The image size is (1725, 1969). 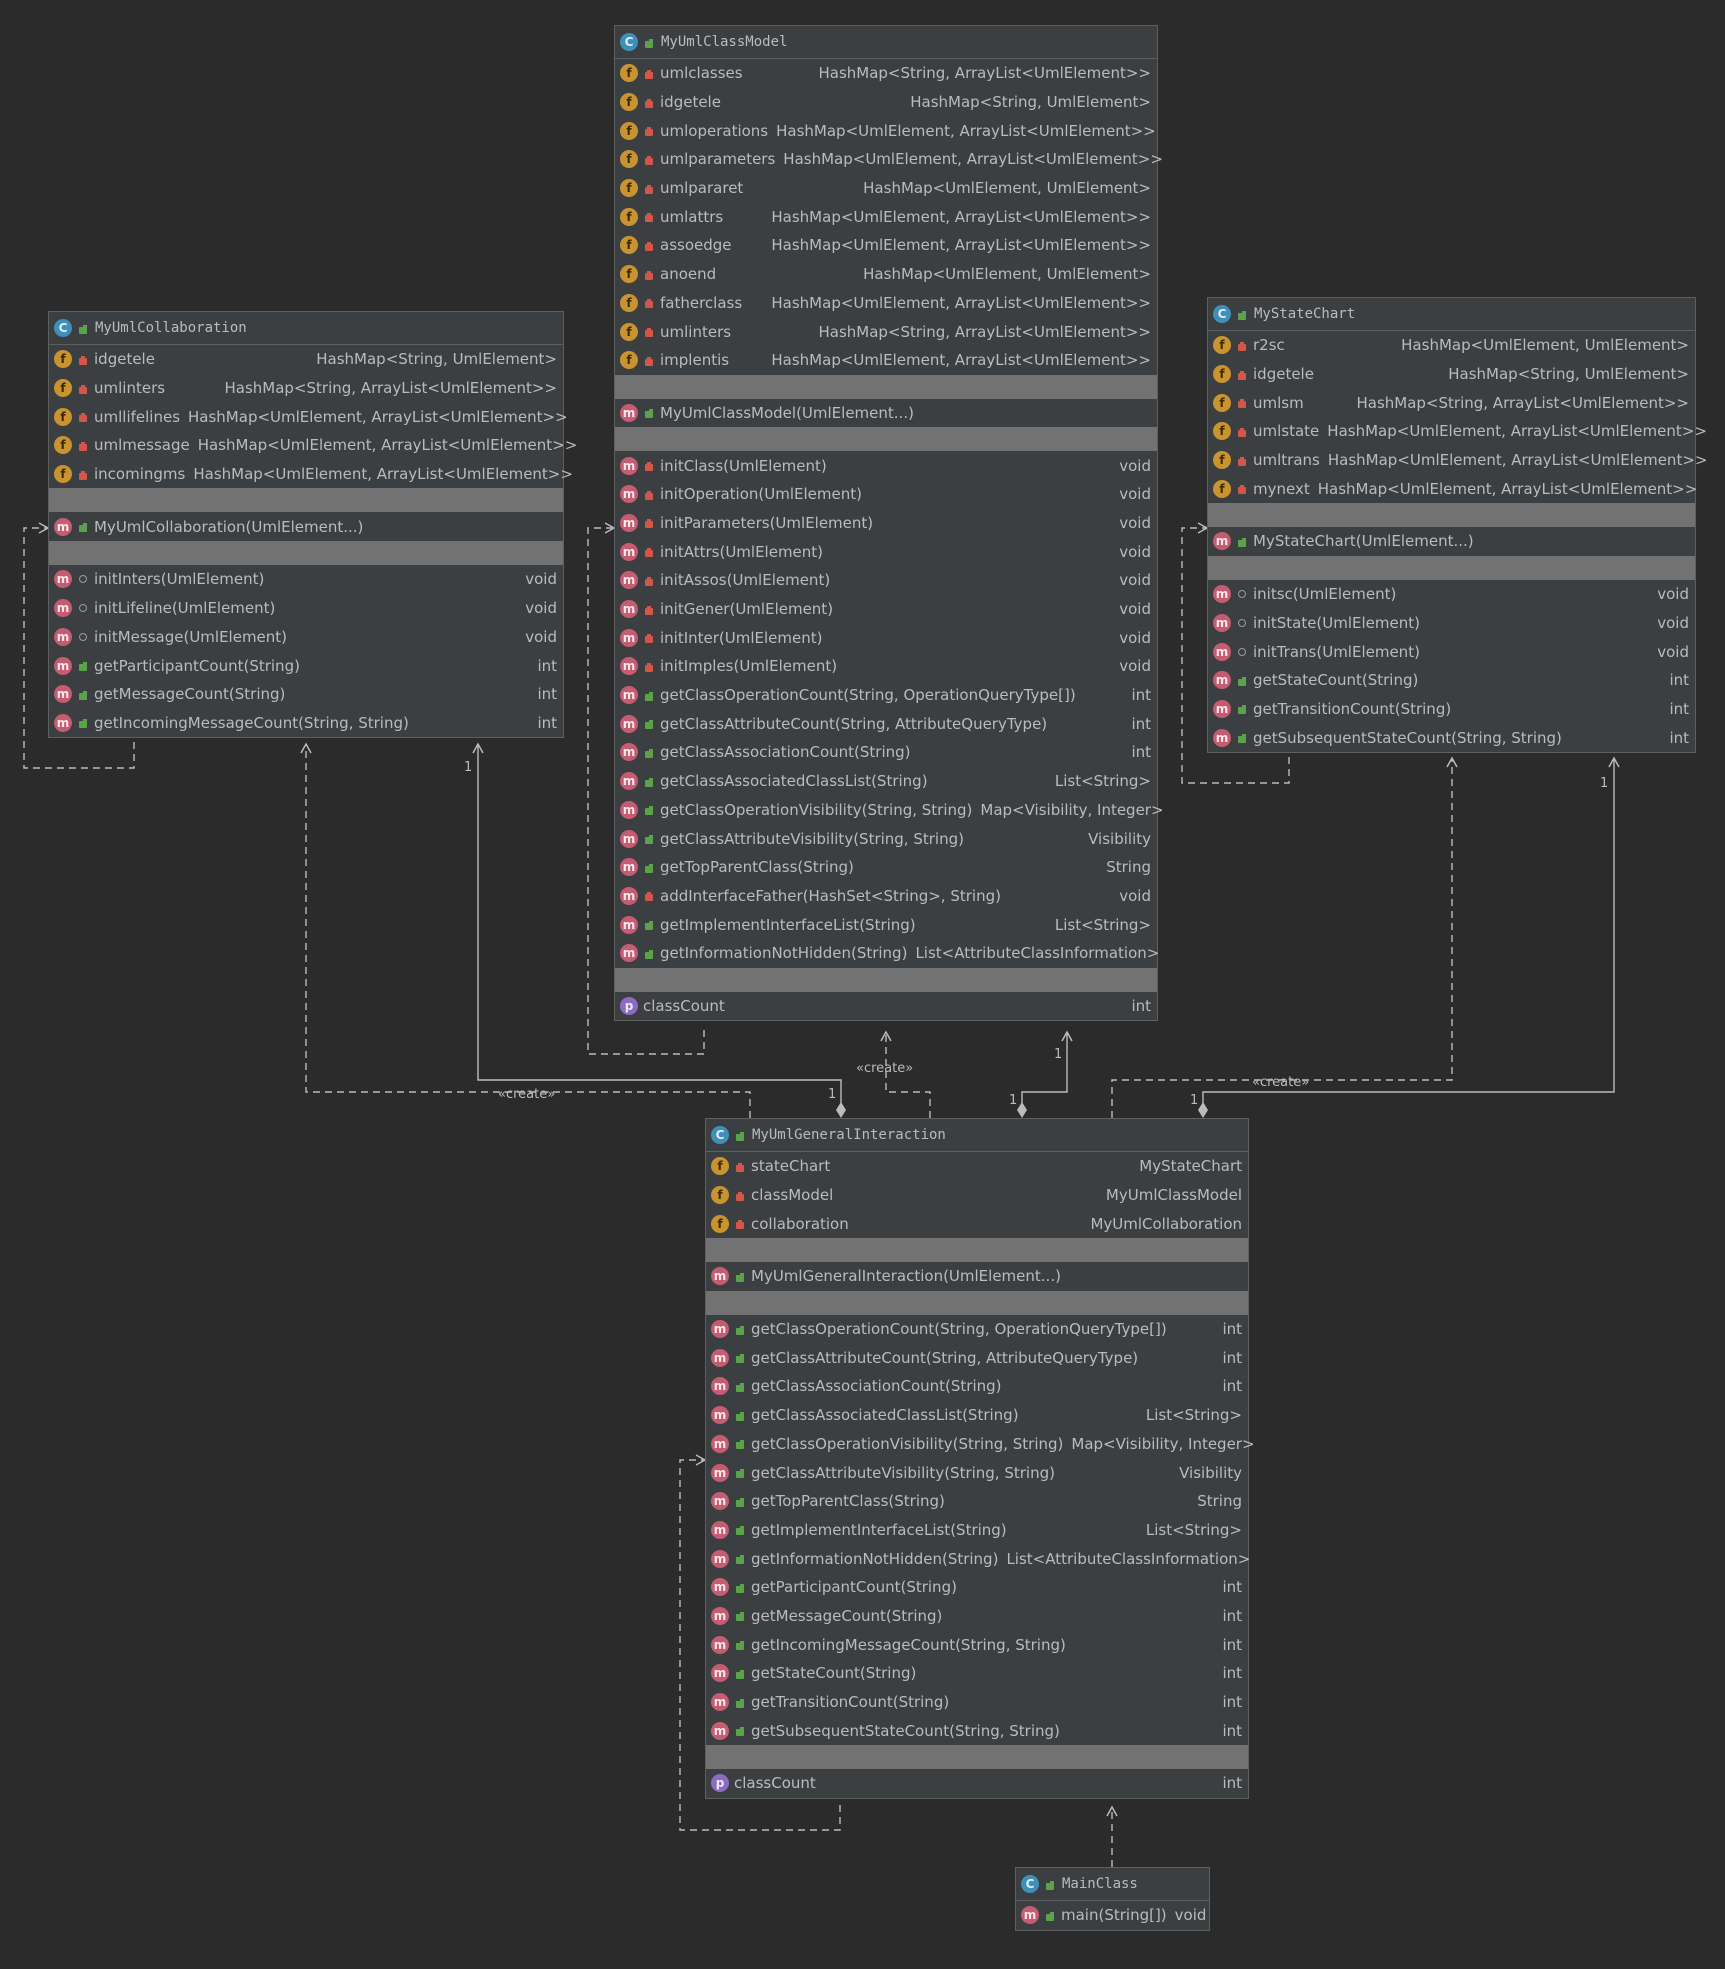 What do you see at coordinates (306, 608) in the screenshot?
I see `method-row-initlifeline: m initLifeline(UmlElement) void` at bounding box center [306, 608].